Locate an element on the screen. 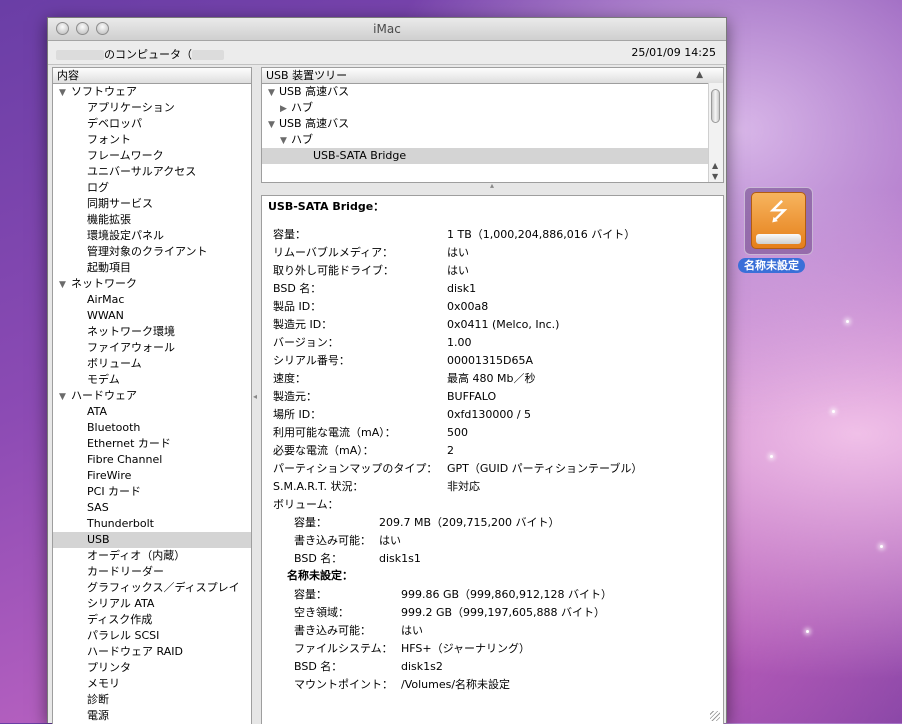 The image size is (902, 724). sidebar-item-label: モデム is located at coordinates (103, 379).